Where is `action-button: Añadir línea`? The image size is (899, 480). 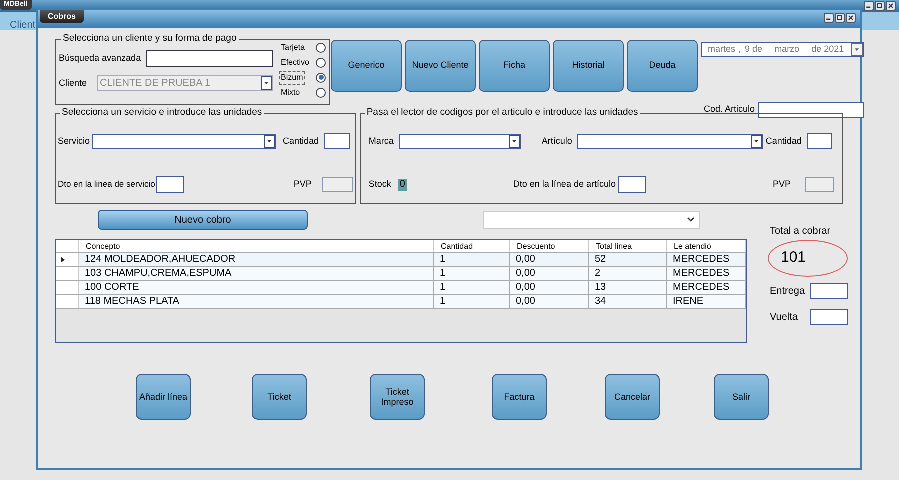
action-button: Añadir línea is located at coordinates (163, 397).